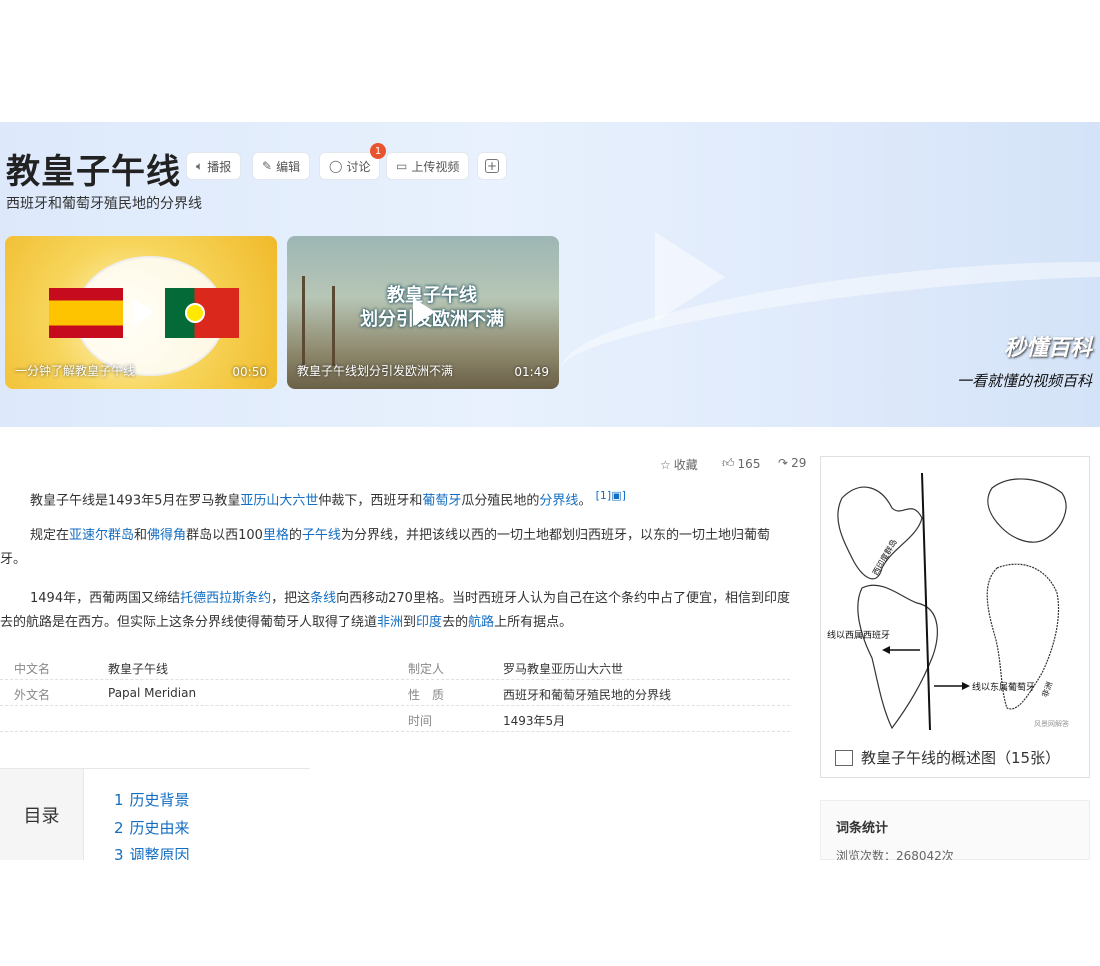 Image resolution: width=1100 pixels, height=966 pixels. What do you see at coordinates (219, 166) in the screenshot?
I see `broadcast-label: 播报` at bounding box center [219, 166].